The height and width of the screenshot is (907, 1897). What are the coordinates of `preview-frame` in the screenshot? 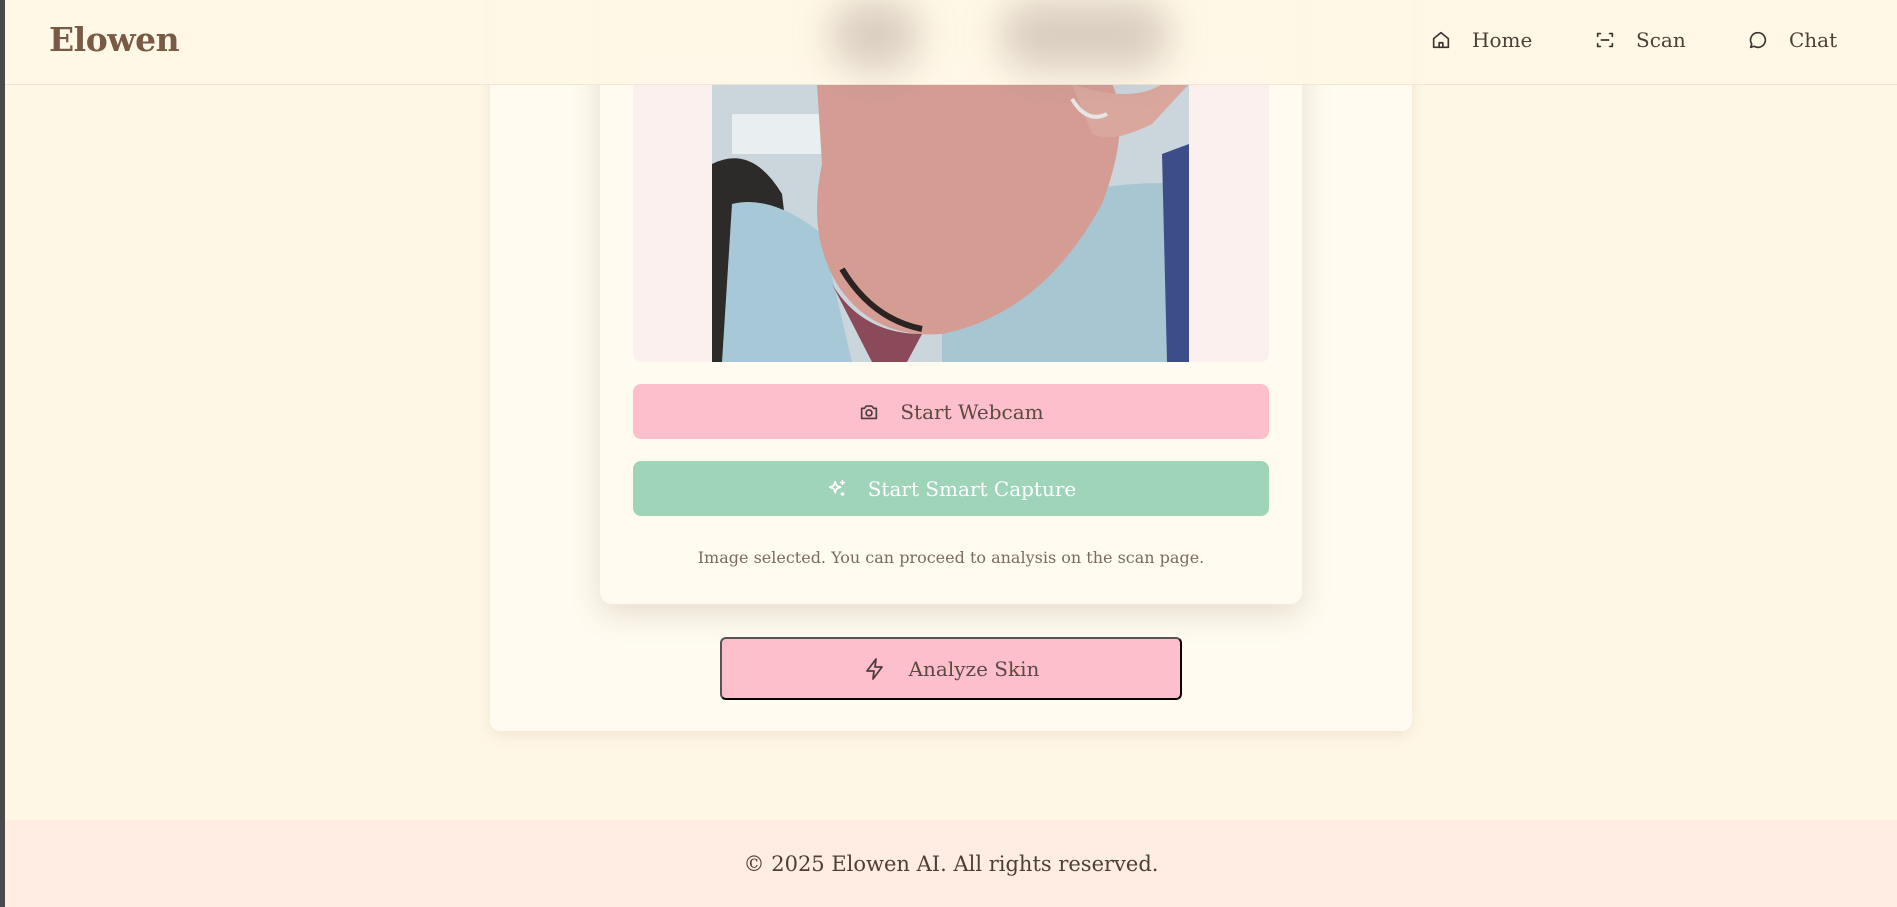 It's located at (951, 211).